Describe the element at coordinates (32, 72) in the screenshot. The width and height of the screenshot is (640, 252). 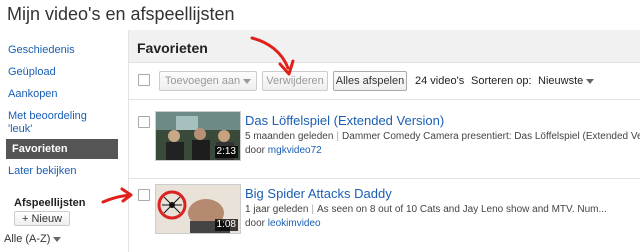
I see `sidebar-item-uploaded: Geüpload` at that location.